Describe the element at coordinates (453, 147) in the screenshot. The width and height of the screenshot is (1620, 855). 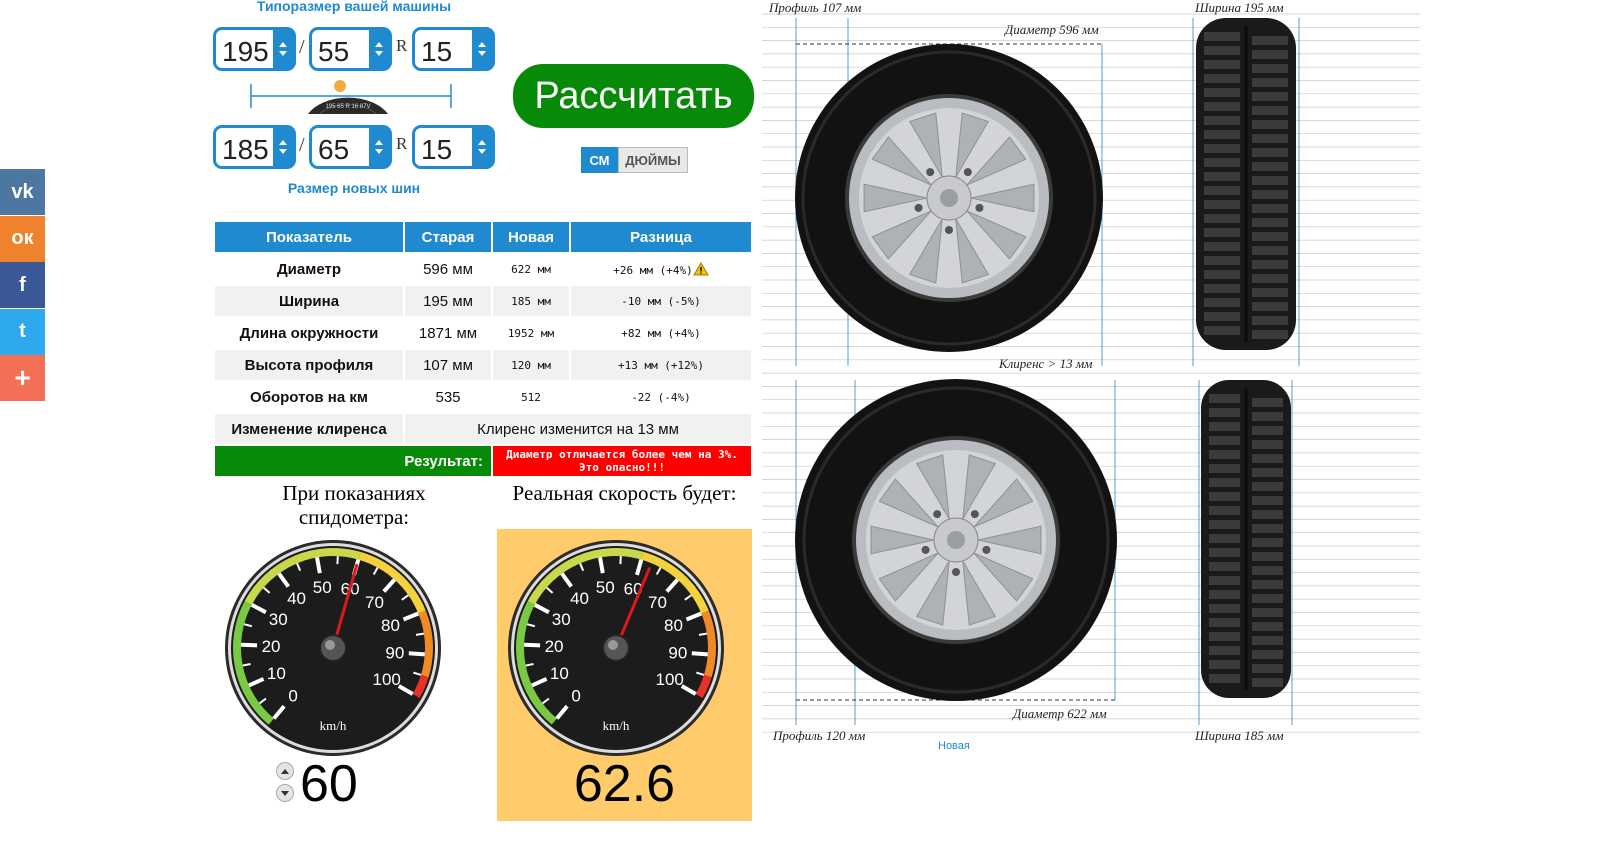
I see `new-radius-select: 15` at that location.